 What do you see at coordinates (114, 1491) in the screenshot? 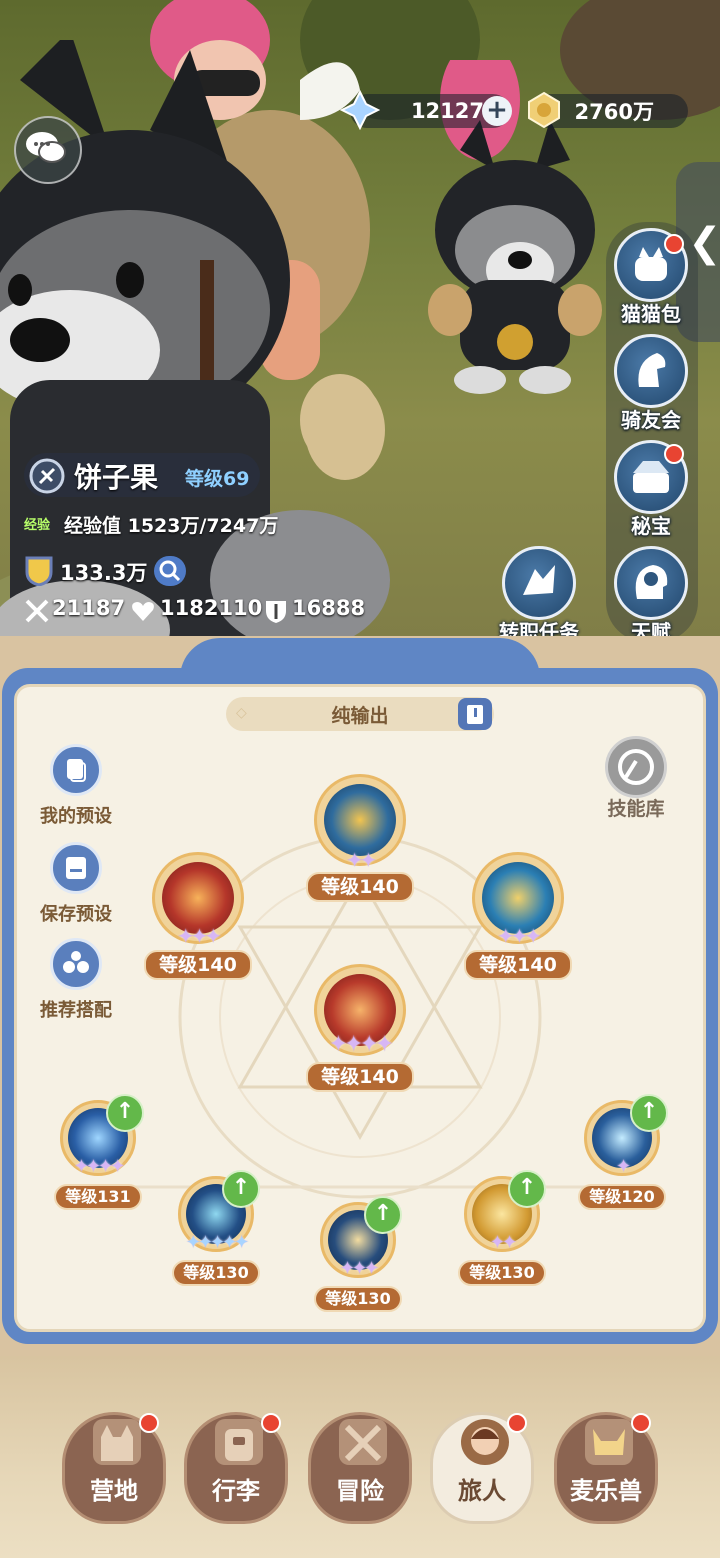
I see `nav-label: 营地` at bounding box center [114, 1491].